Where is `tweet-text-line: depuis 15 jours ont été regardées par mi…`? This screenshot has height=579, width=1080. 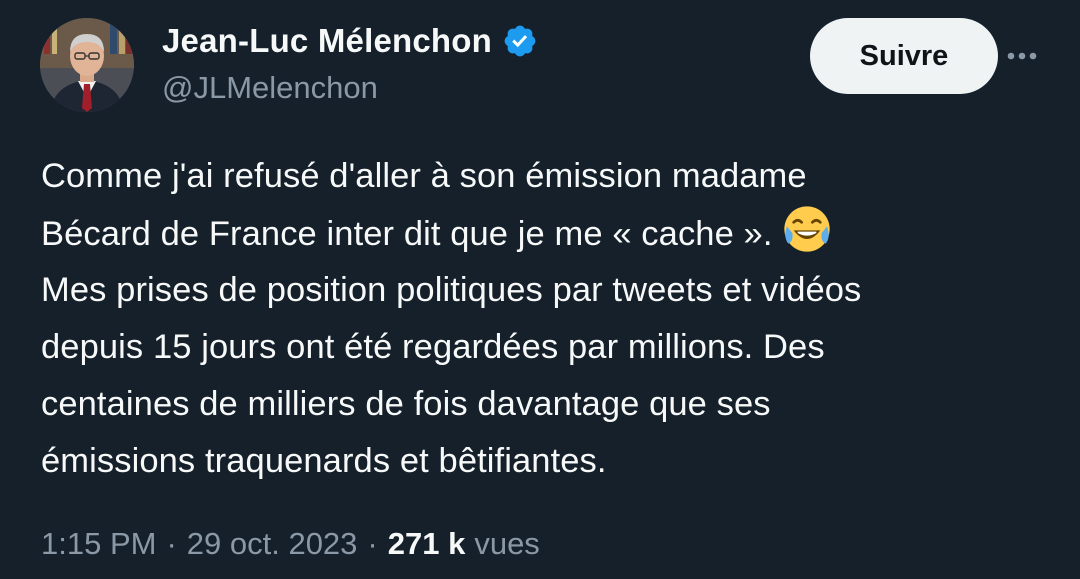
tweet-text-line: depuis 15 jours ont été regardées par mi… is located at coordinates (433, 347).